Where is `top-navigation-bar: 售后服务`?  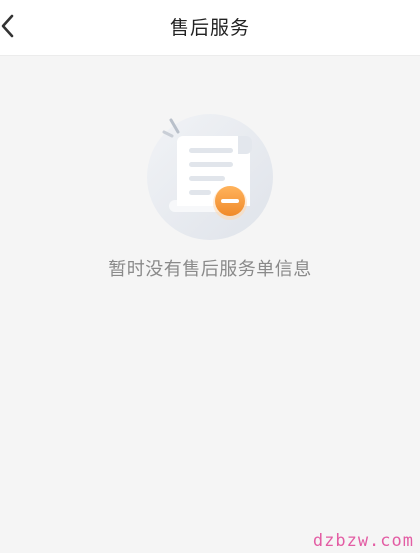
top-navigation-bar: 售后服务 is located at coordinates (210, 28).